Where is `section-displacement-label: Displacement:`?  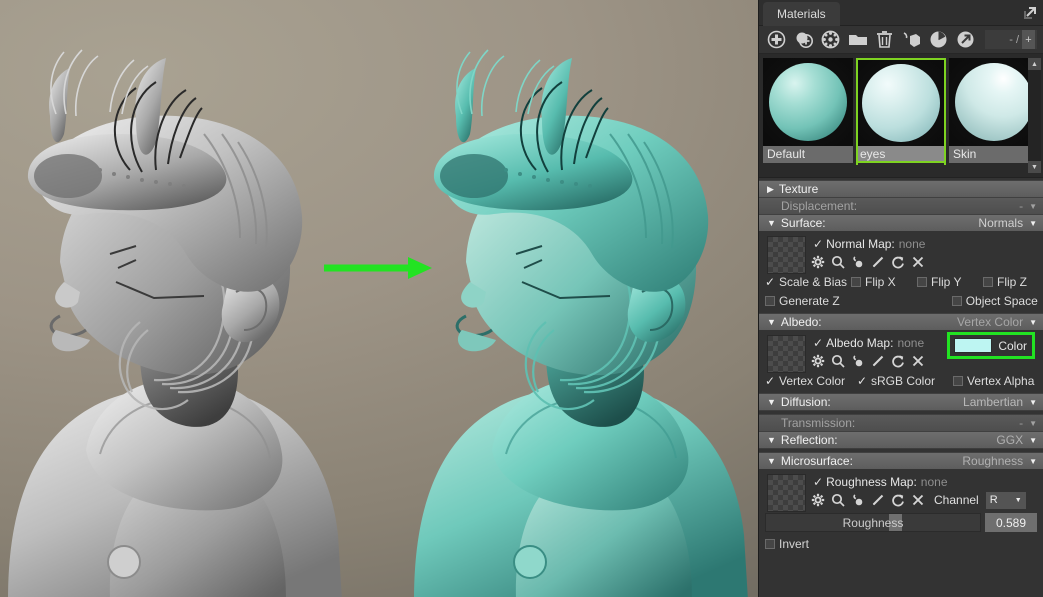 section-displacement-label: Displacement: is located at coordinates (819, 206).